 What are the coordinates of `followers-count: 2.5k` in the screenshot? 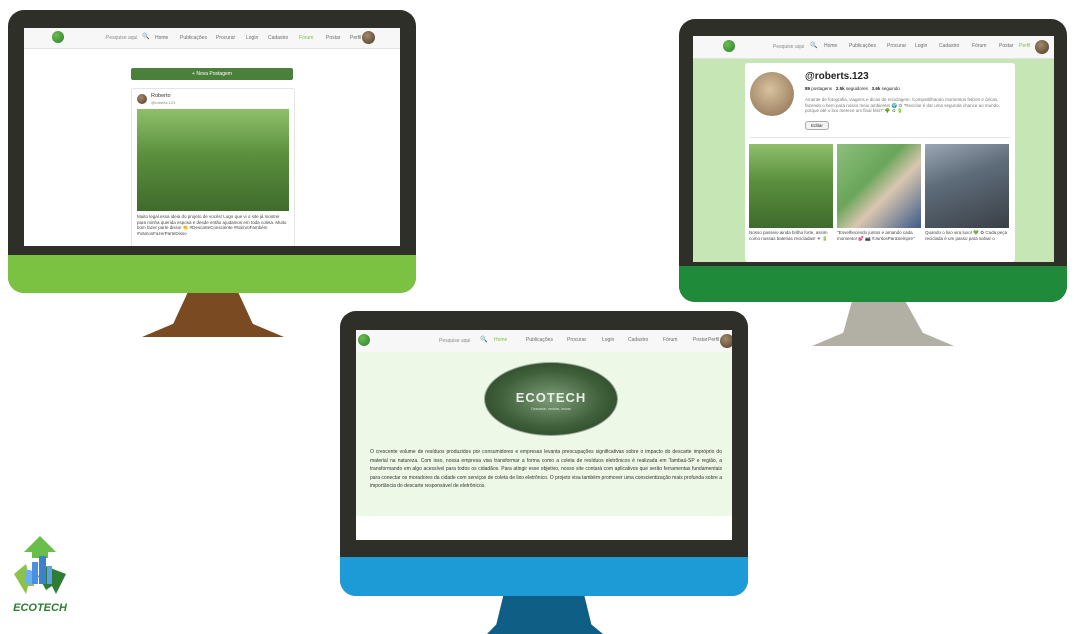 It's located at (840, 88).